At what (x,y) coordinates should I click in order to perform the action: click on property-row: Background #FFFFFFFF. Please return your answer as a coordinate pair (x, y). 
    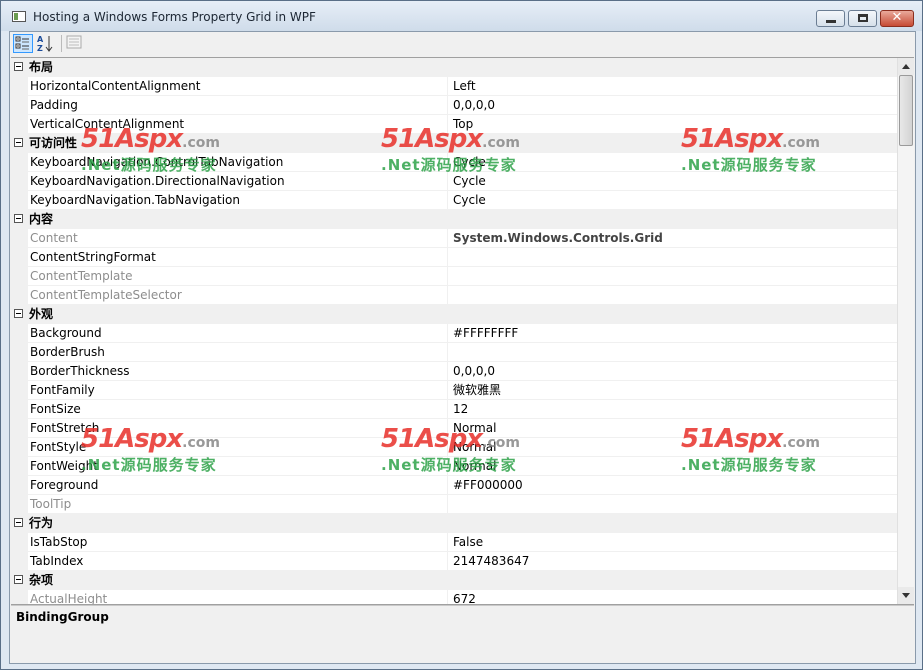
    Looking at the image, I should click on (462, 333).